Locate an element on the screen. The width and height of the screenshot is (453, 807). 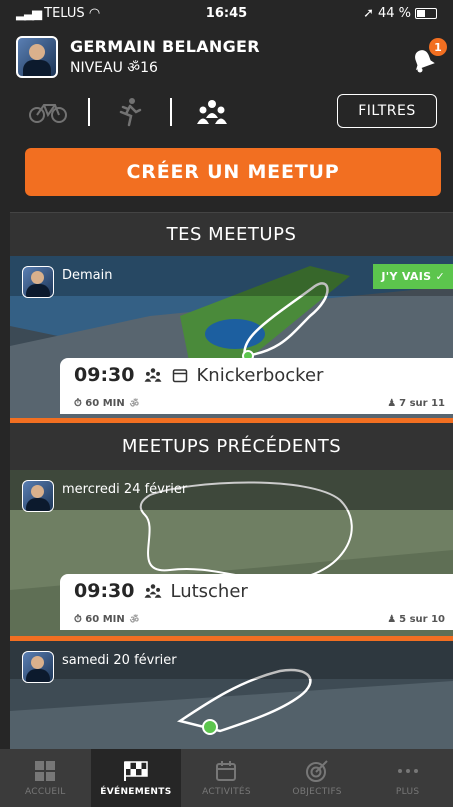
tab-cycling is located at coordinates (48, 112).